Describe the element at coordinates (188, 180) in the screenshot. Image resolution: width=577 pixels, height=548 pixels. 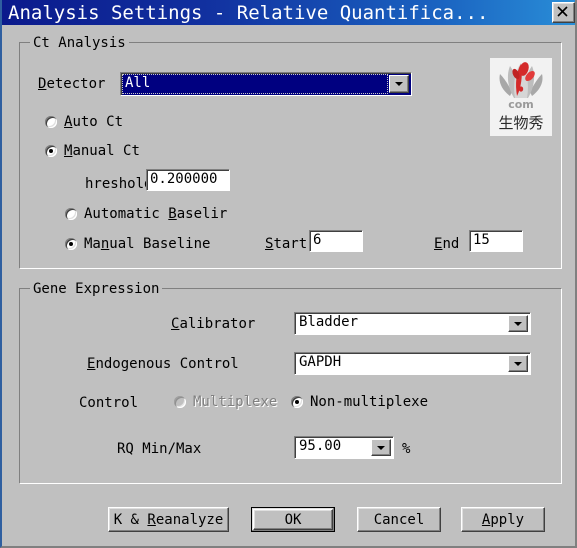
I see `threshold-input: 0.200000` at that location.